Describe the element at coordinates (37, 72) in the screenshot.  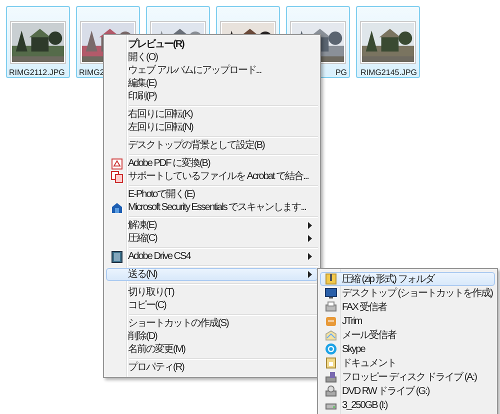
I see `file-name: RIMG2112.JPG` at that location.